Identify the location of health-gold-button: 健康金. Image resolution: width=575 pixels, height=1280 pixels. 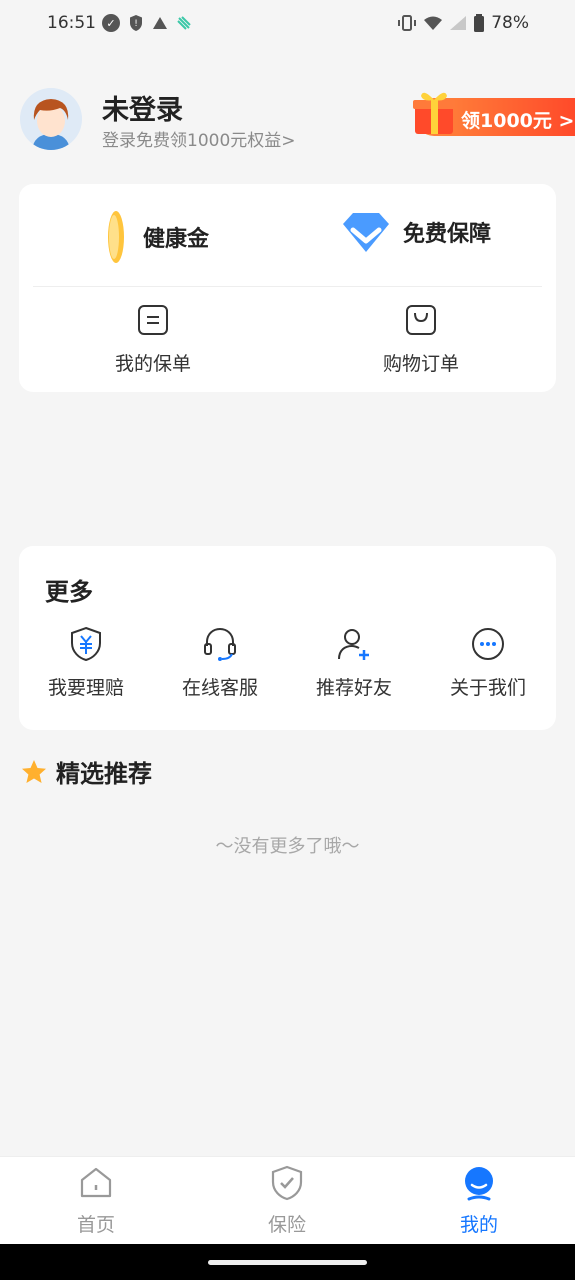
(155, 237).